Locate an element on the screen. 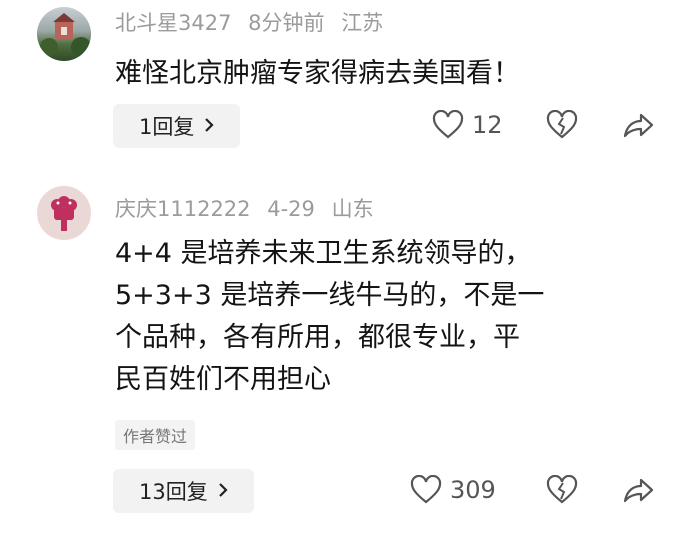 The width and height of the screenshot is (690, 539). username: 北斗星3427 is located at coordinates (173, 23).